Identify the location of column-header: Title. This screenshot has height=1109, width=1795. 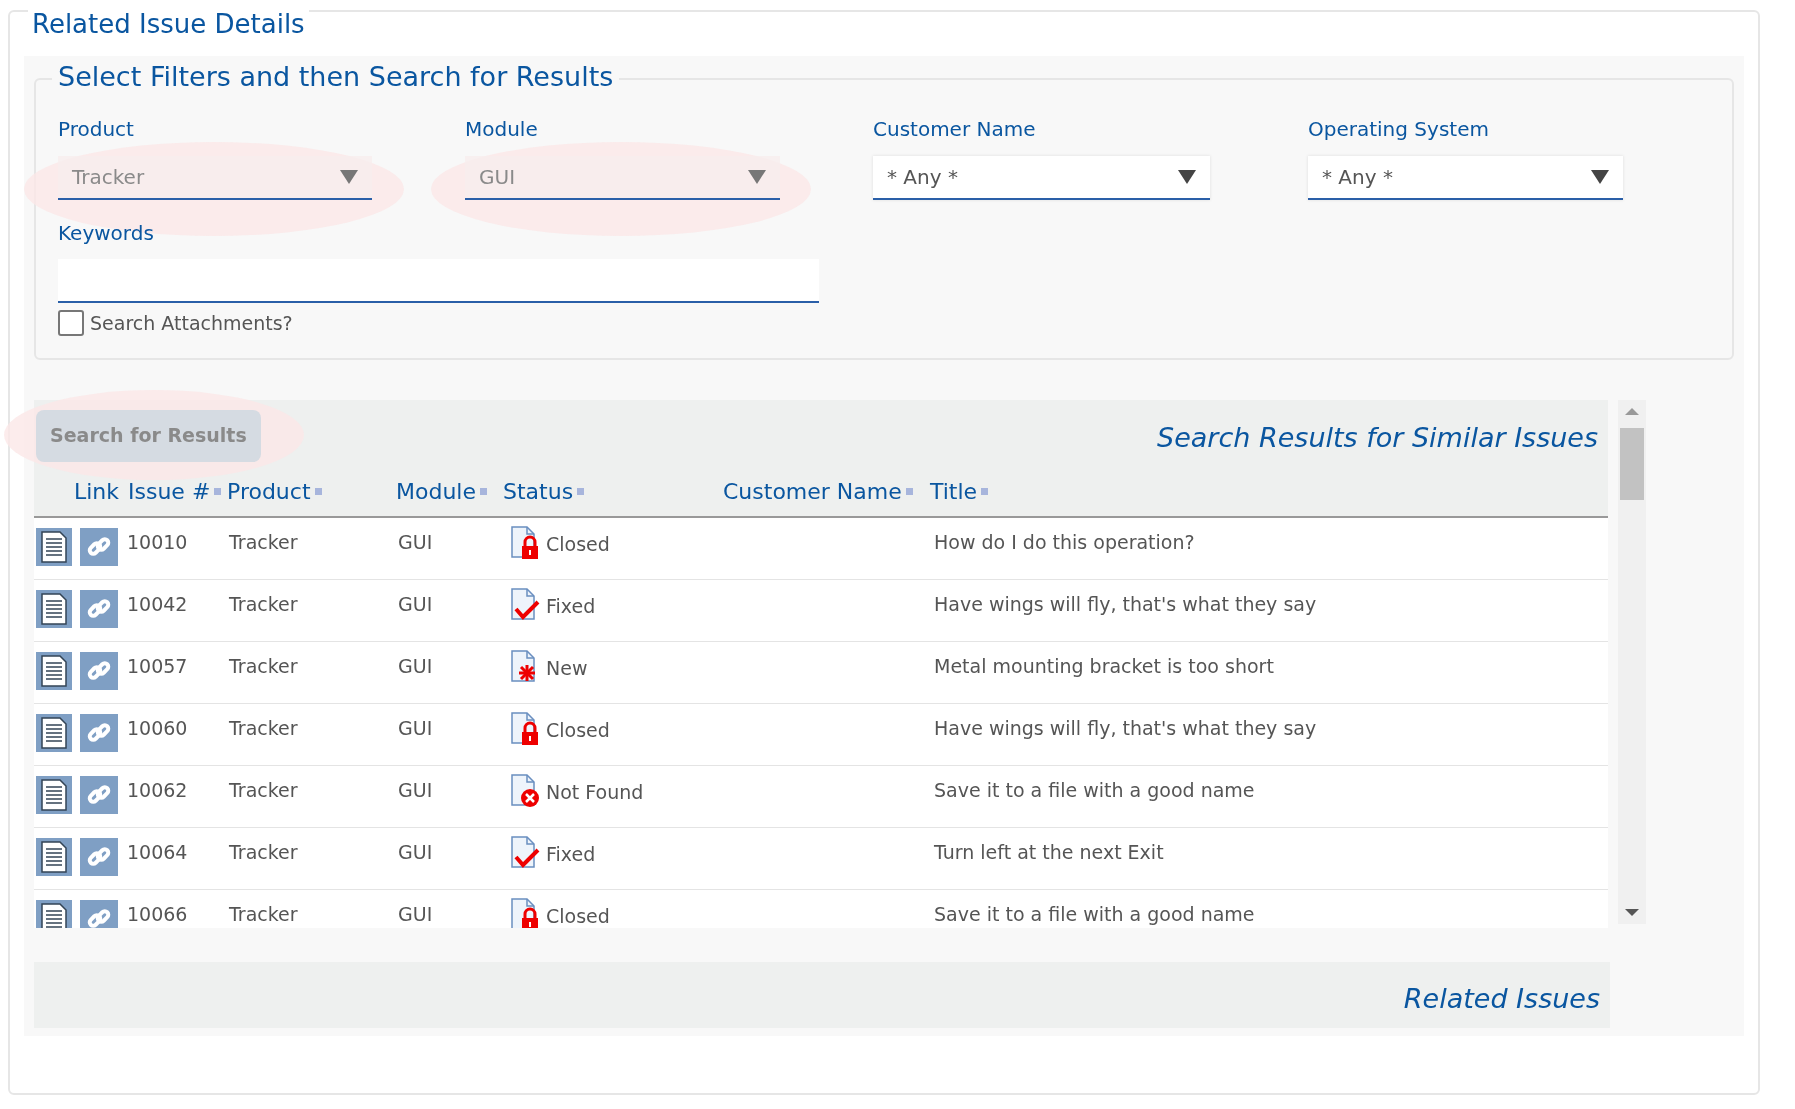
(954, 491).